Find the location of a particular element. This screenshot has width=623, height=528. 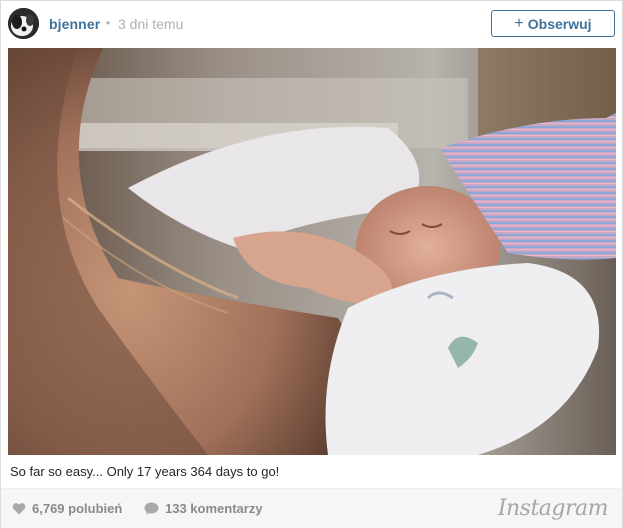

comments-label: 133 komentarzy is located at coordinates (214, 508).